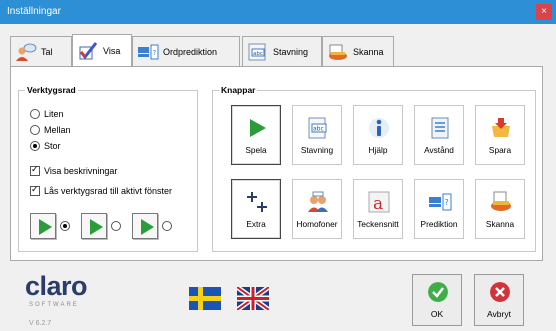  What do you see at coordinates (238, 90) in the screenshot?
I see `buttons-group-title: Knappar` at bounding box center [238, 90].